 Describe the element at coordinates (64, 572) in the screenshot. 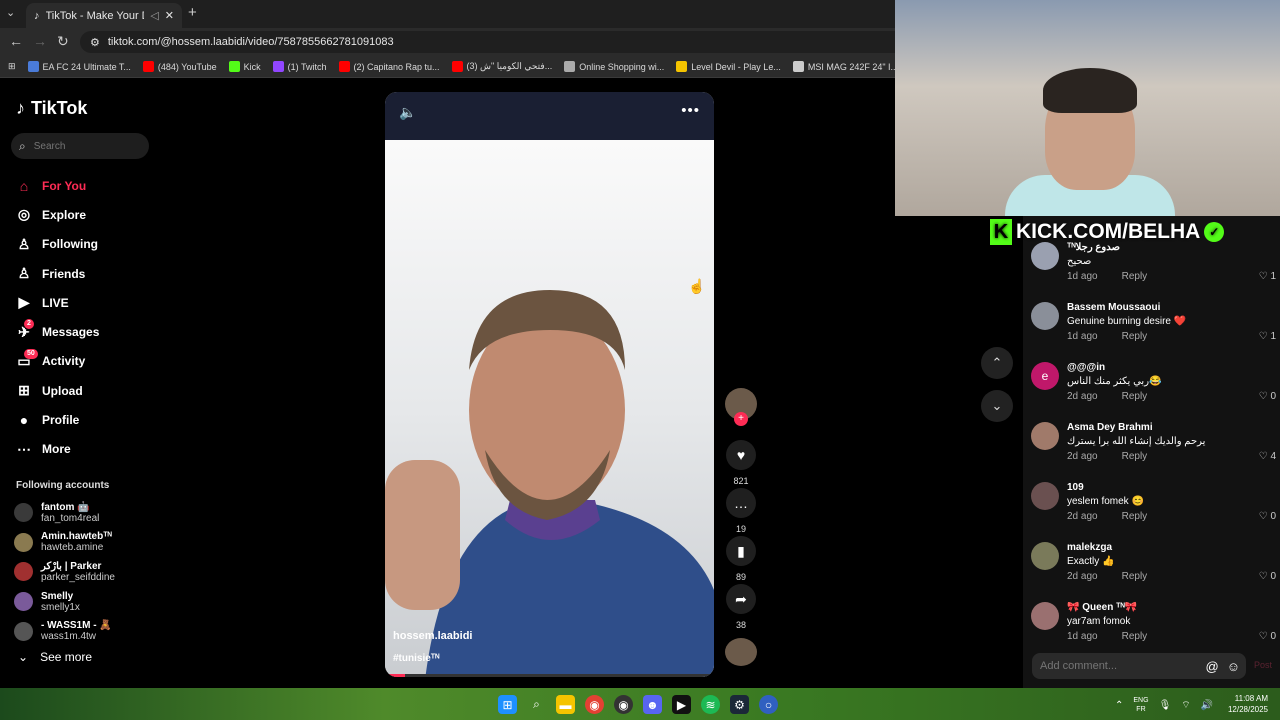

I see `following-account: بارْكر | Parker parker_seifddine` at that location.